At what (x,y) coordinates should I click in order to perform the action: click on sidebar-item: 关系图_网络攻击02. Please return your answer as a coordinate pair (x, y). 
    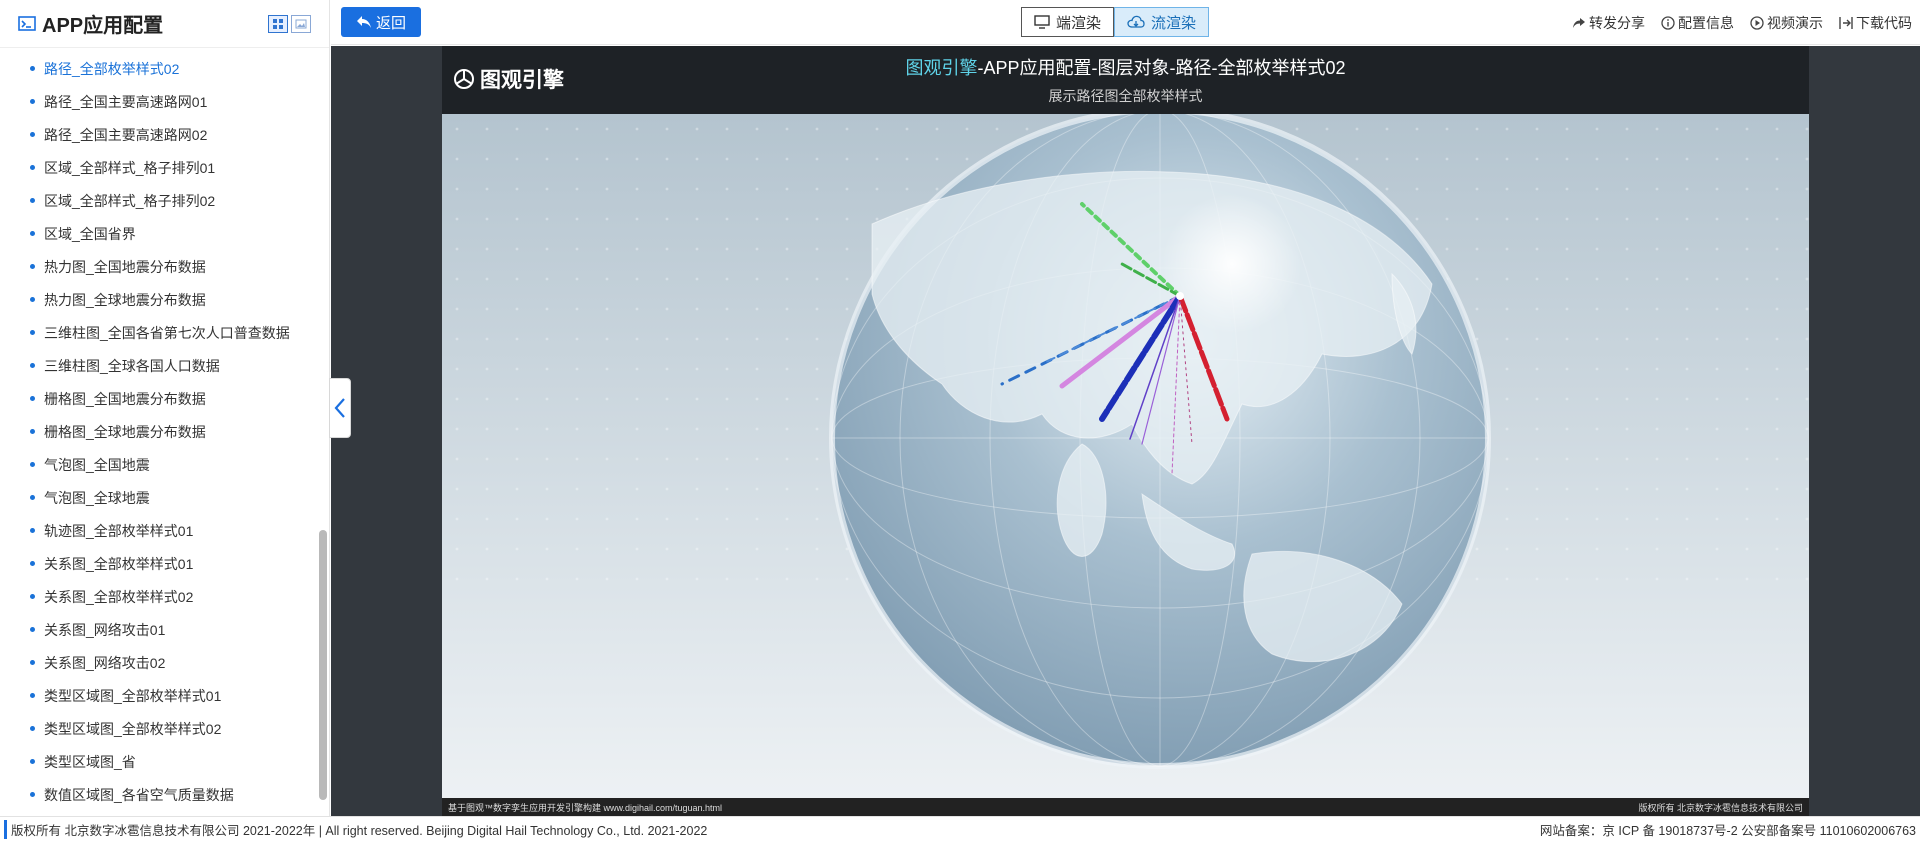
    Looking at the image, I should click on (164, 662).